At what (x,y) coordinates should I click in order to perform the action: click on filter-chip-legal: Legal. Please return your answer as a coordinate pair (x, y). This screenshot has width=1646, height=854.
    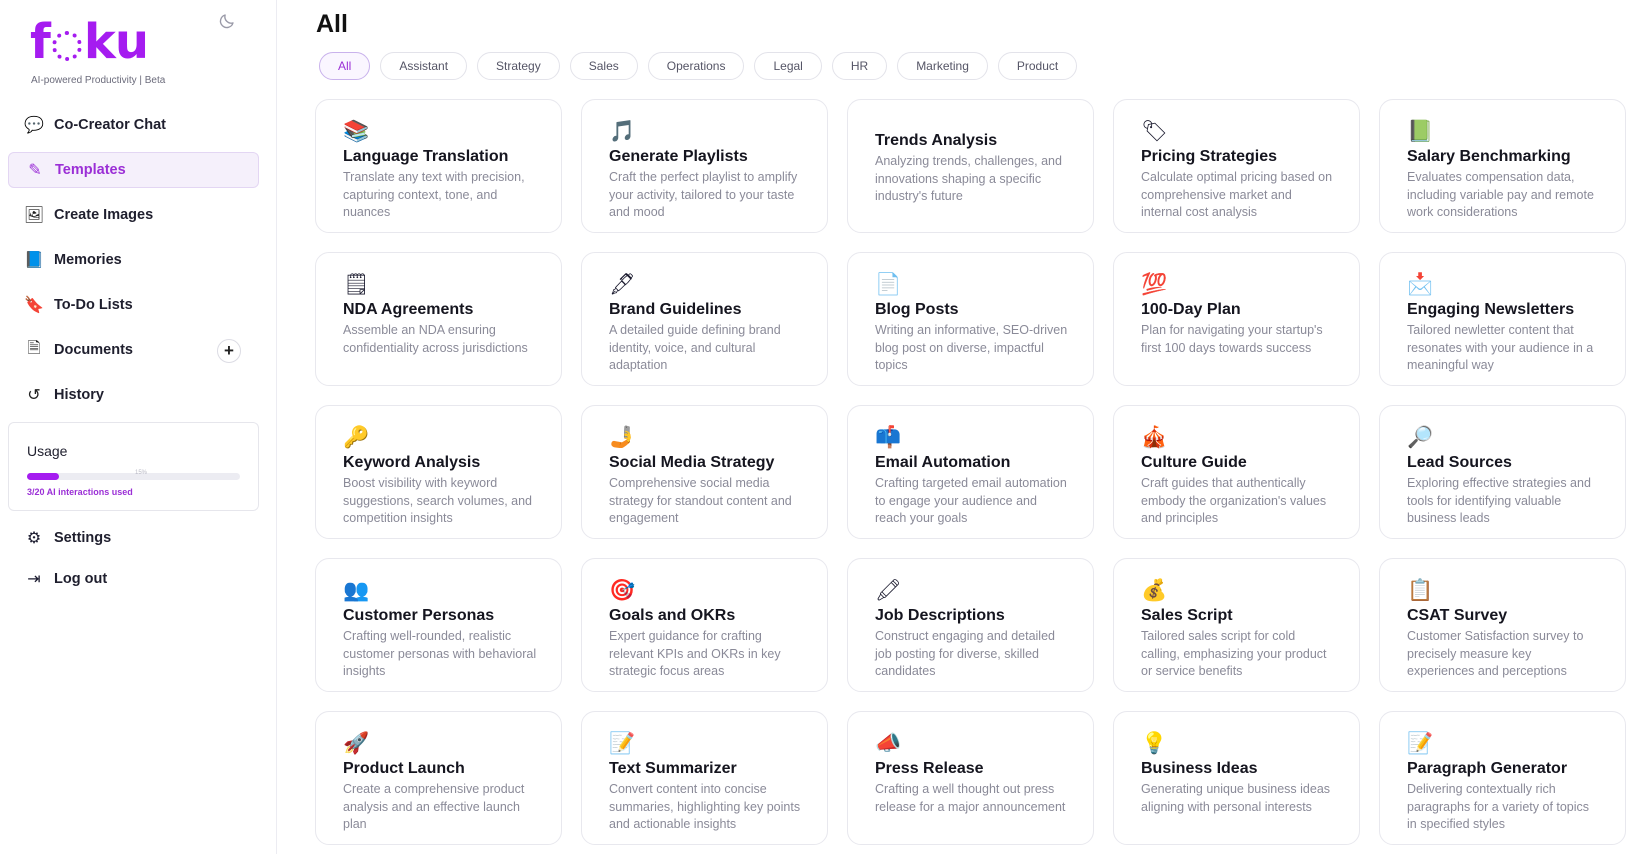
    Looking at the image, I should click on (788, 66).